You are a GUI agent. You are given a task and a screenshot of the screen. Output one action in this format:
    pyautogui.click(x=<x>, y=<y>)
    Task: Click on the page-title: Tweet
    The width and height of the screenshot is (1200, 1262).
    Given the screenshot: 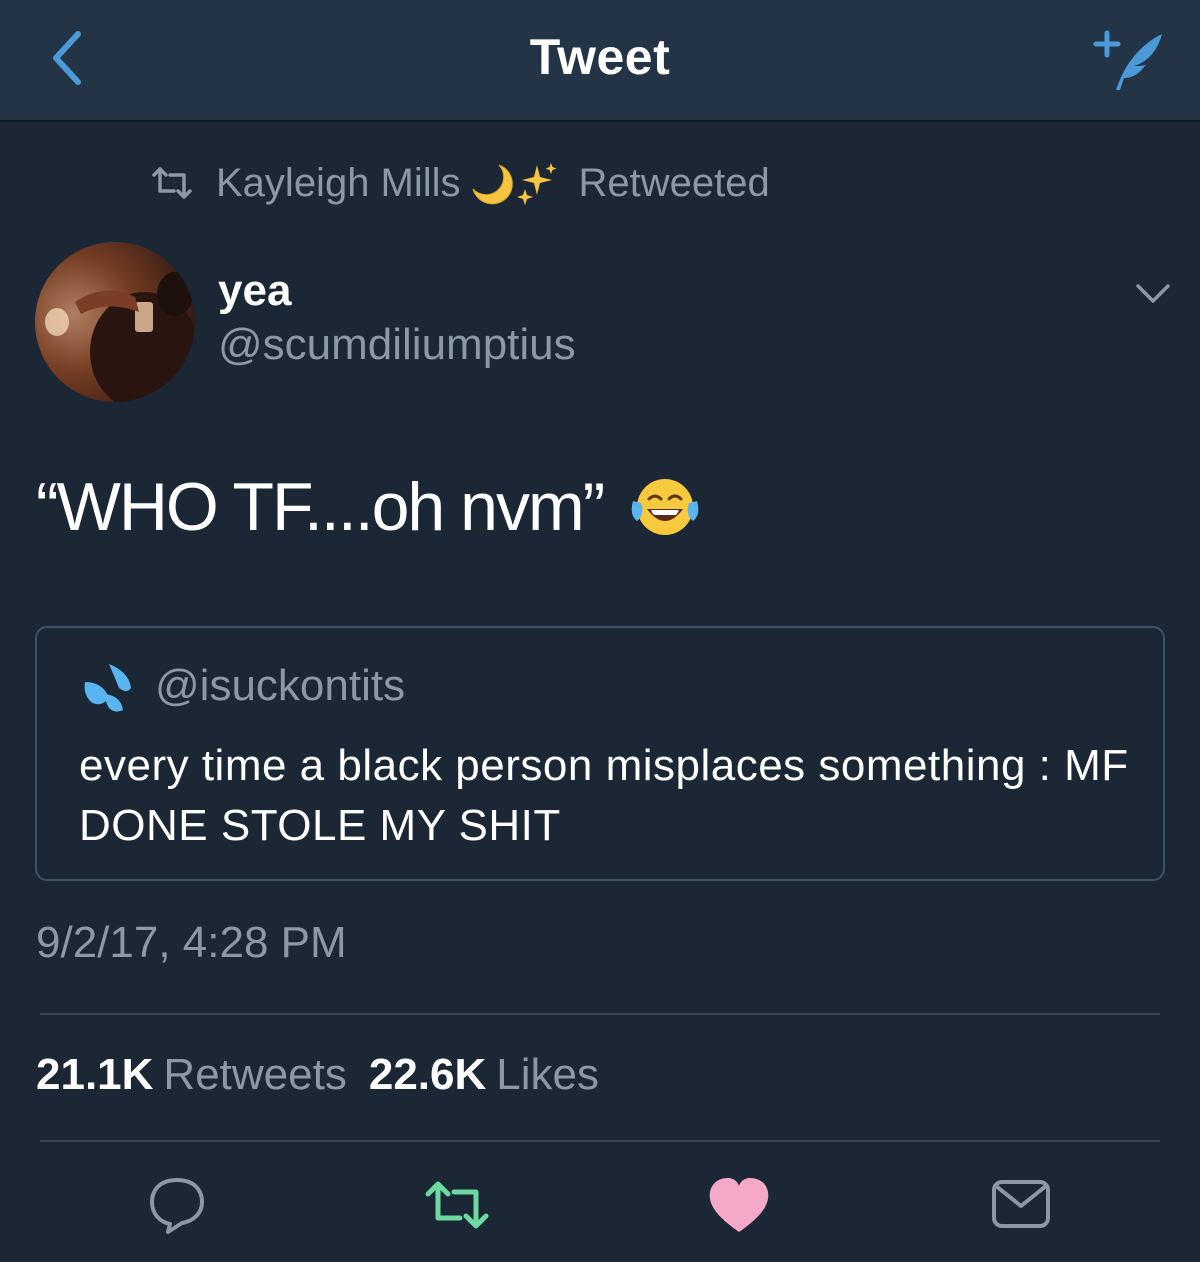 What is the action you would take?
    pyautogui.click(x=600, y=57)
    